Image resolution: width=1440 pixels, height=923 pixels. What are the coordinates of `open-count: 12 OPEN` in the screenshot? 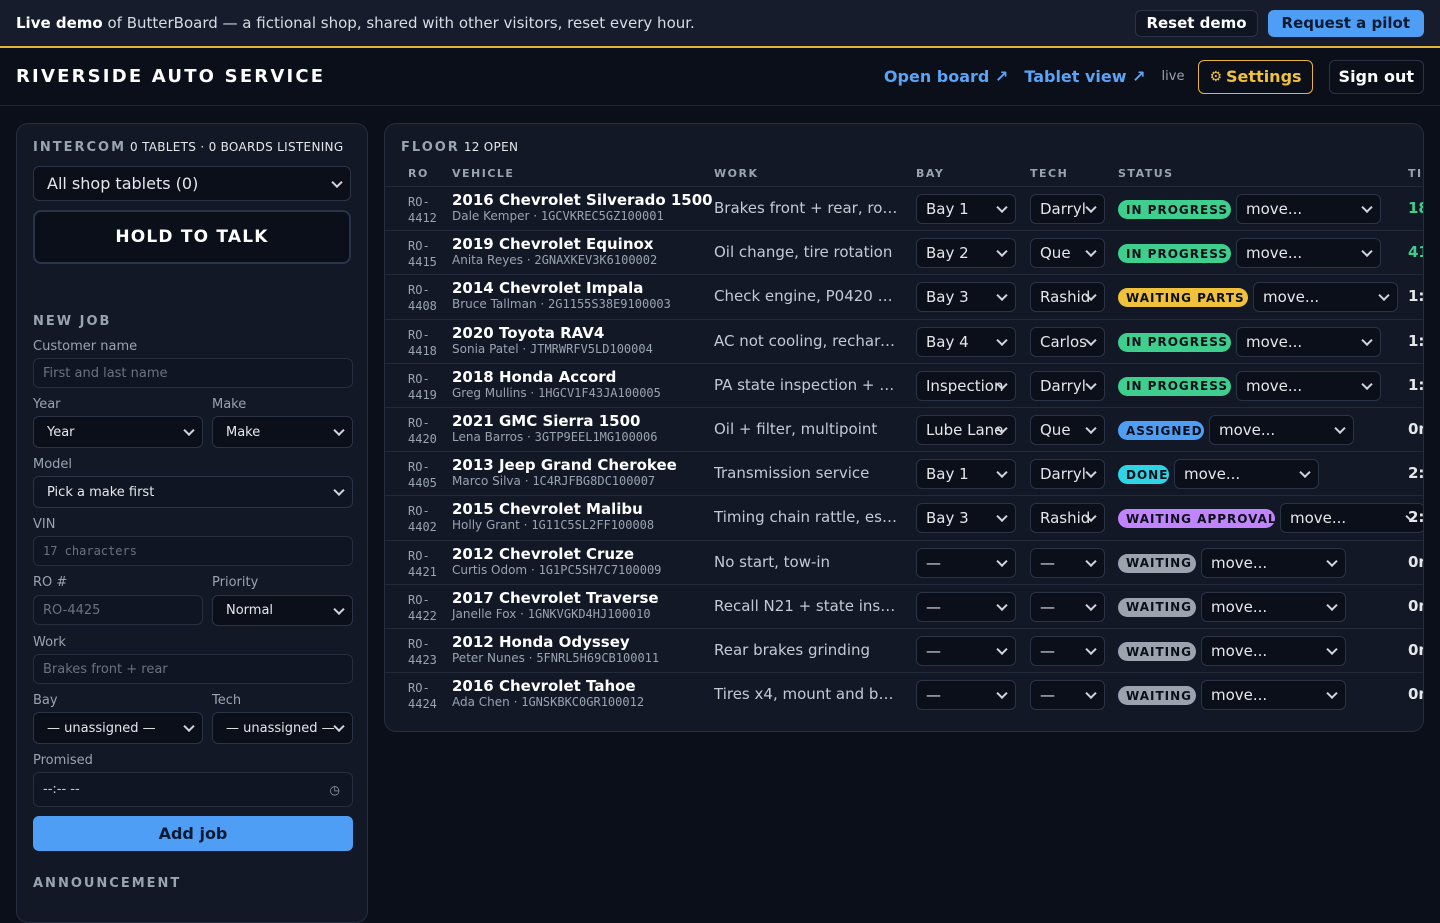 It's located at (491, 147).